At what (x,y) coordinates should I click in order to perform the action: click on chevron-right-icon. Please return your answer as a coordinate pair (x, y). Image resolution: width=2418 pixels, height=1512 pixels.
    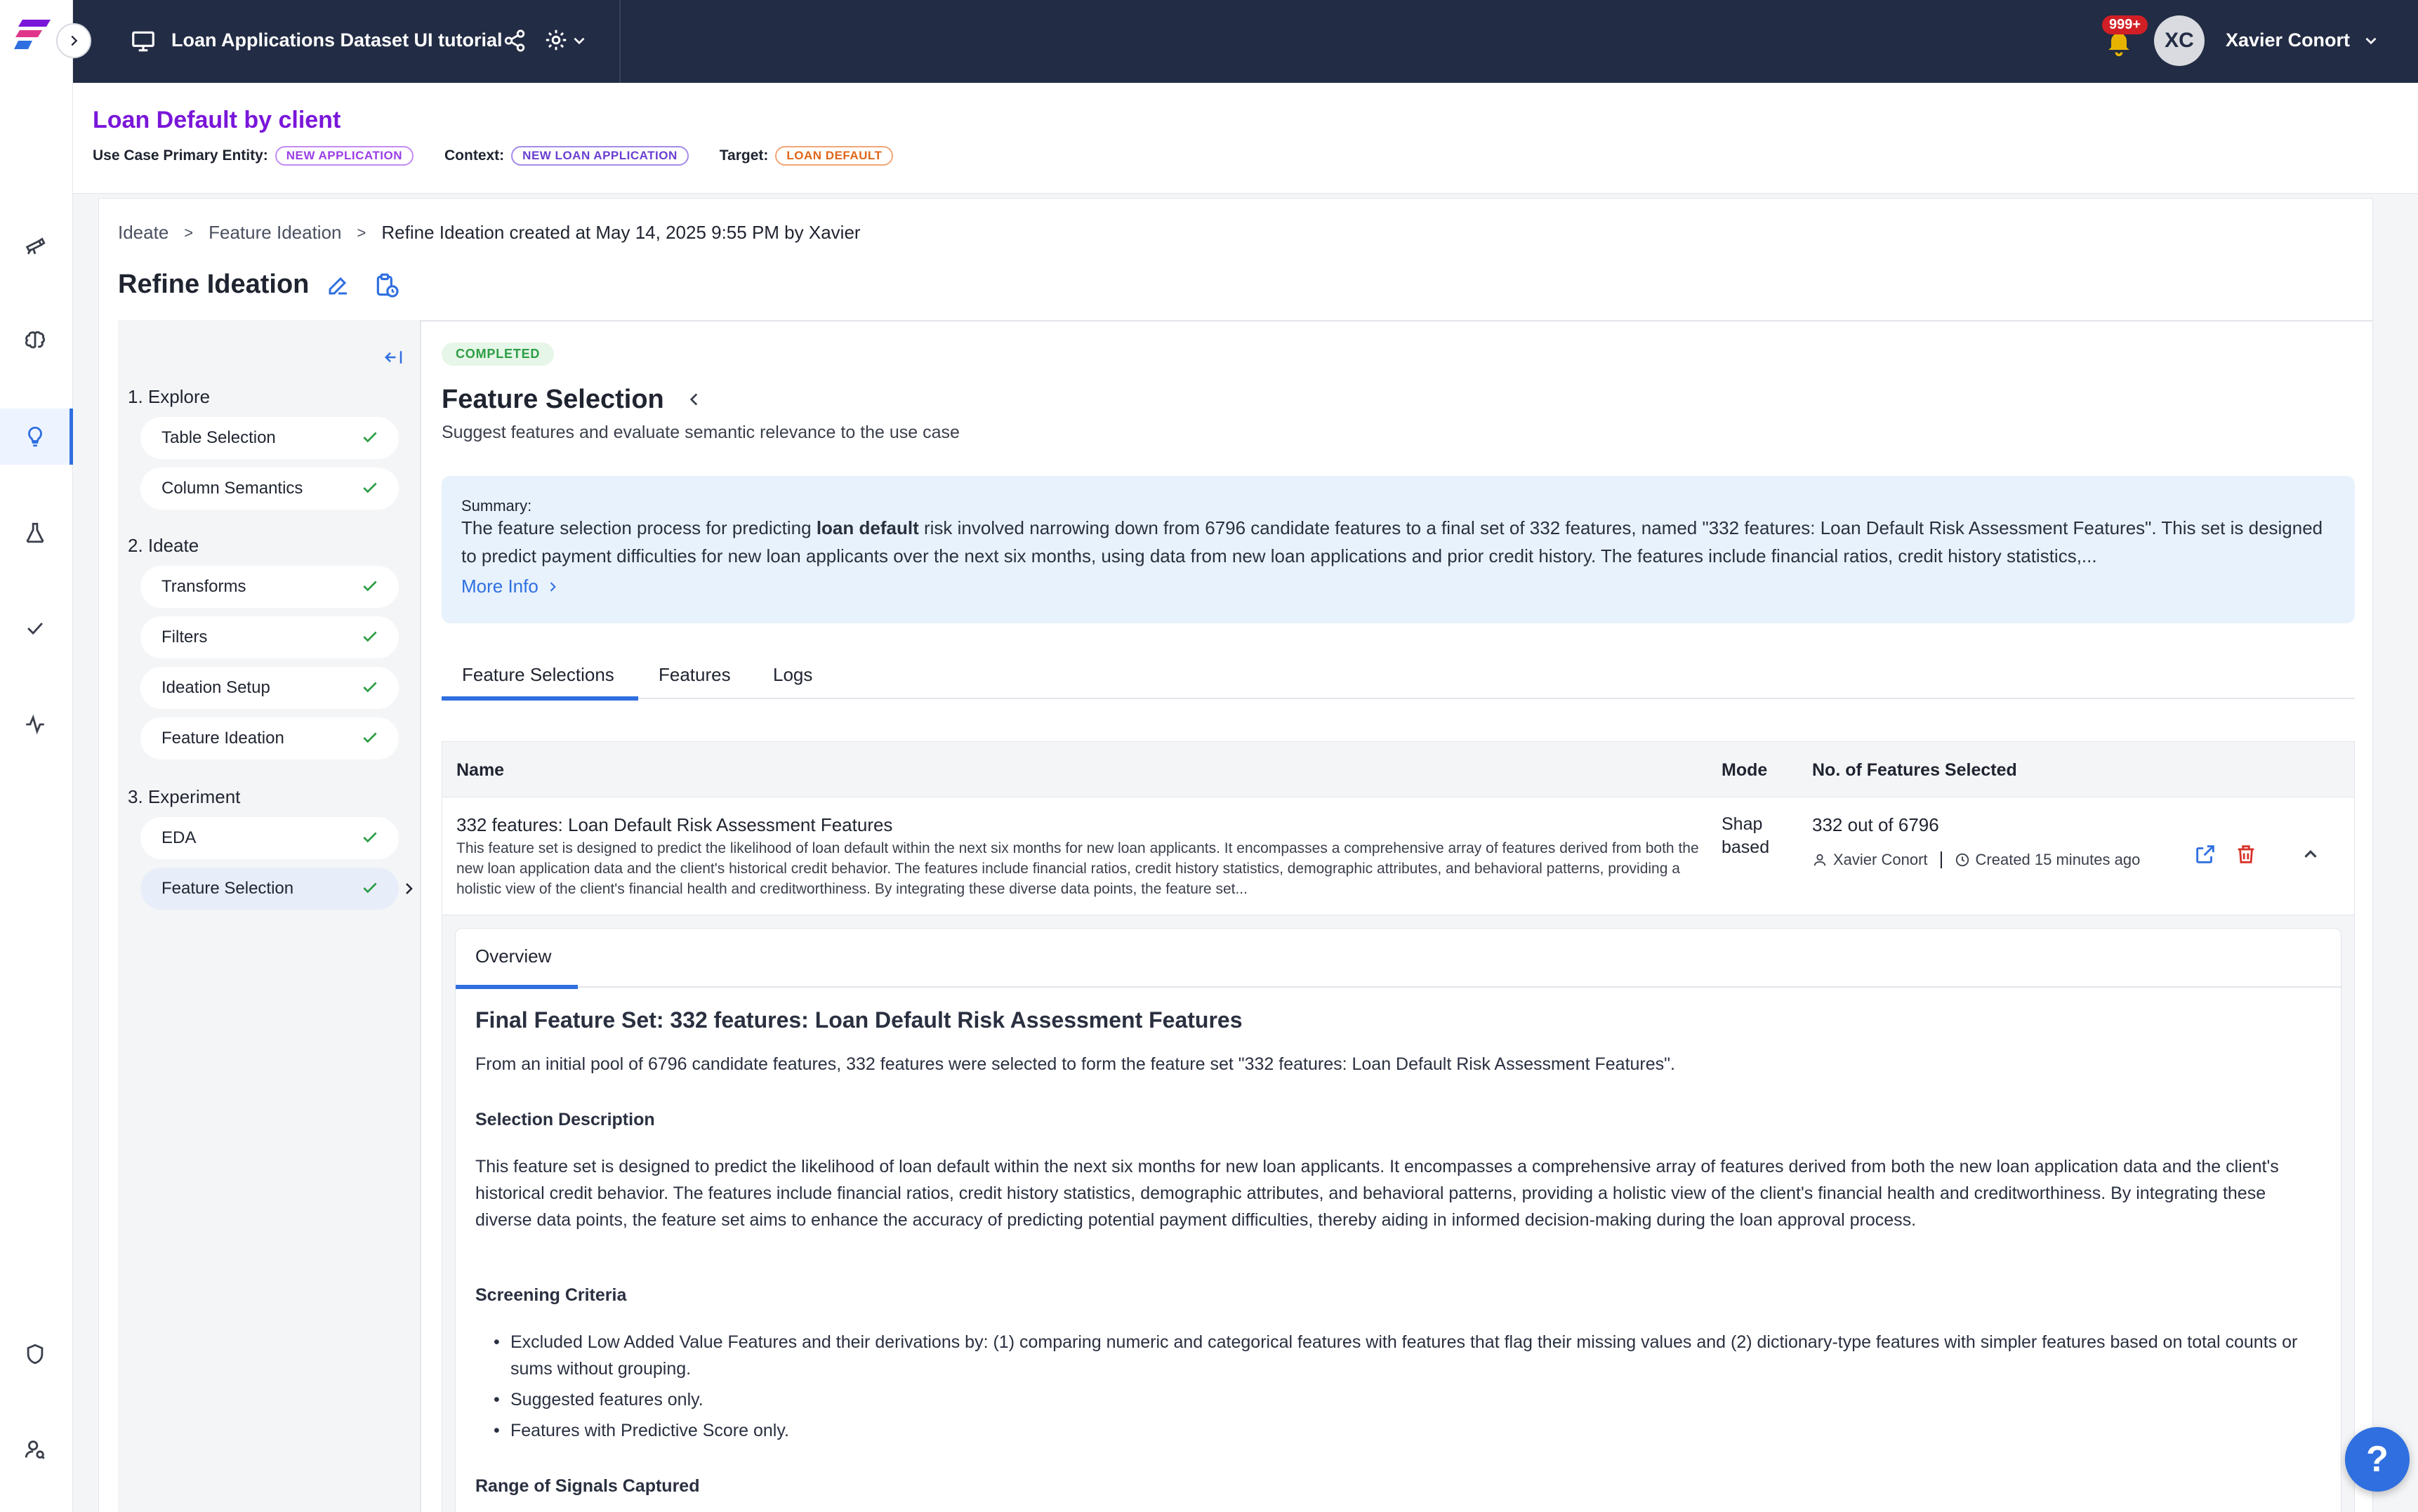
    Looking at the image, I should click on (74, 40).